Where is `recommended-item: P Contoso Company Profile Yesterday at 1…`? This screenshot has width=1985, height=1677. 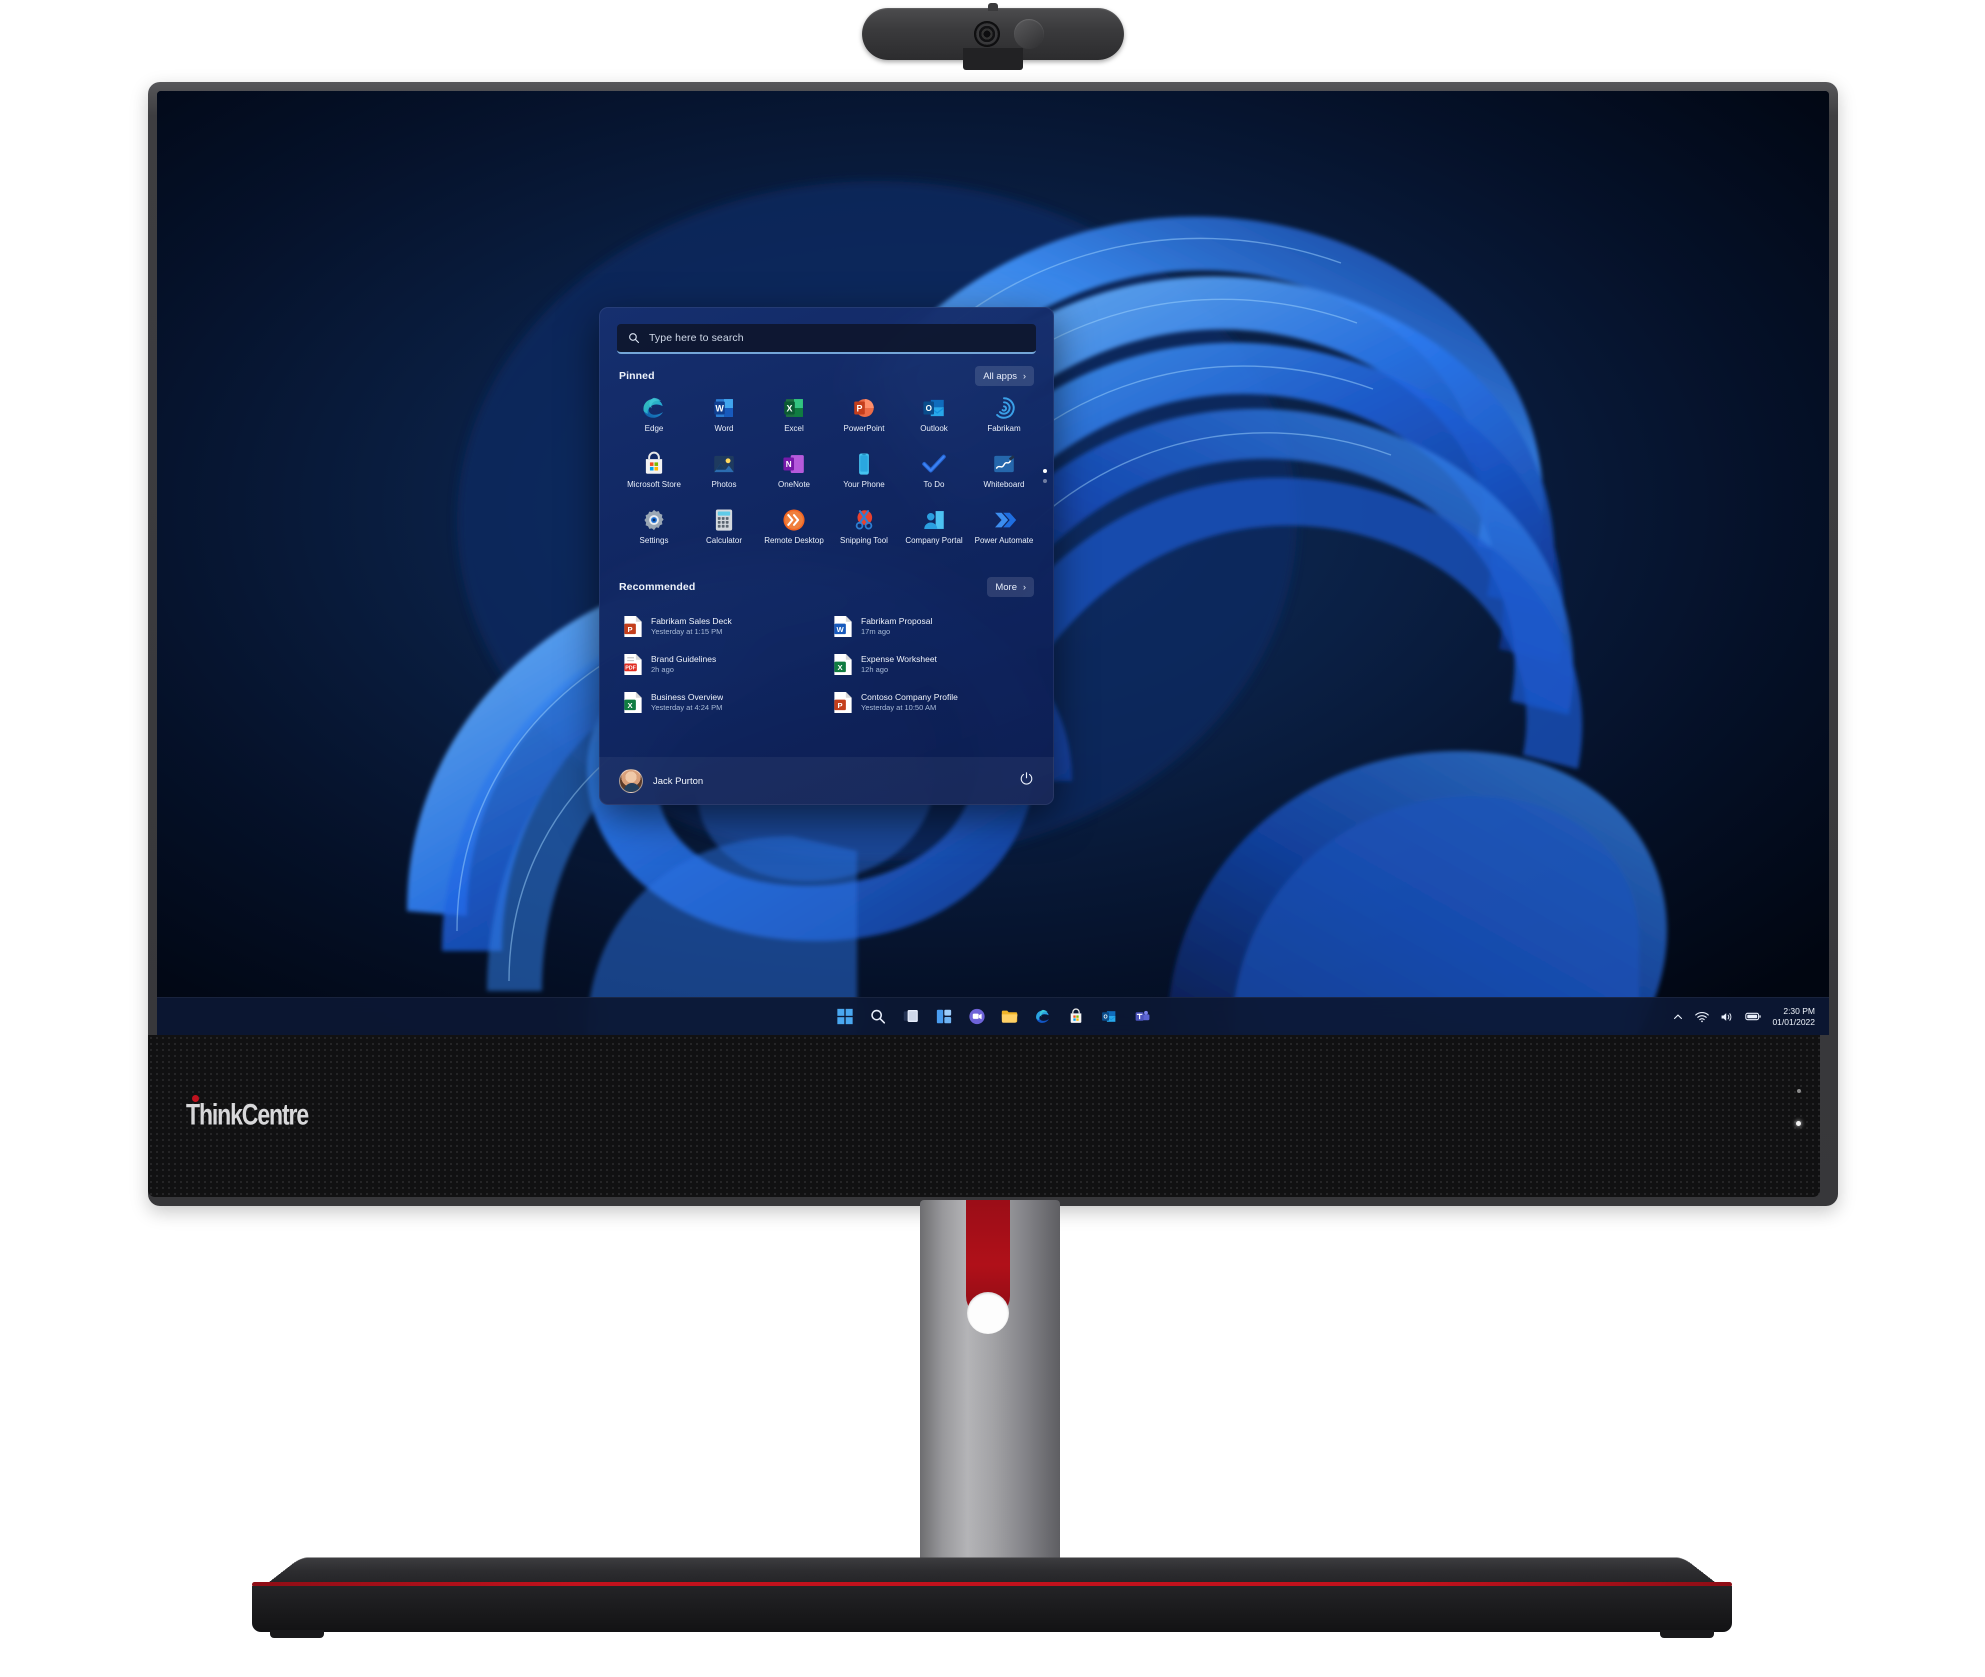
recommended-item: P Contoso Company Profile Yesterday at 1… is located at coordinates (934, 702).